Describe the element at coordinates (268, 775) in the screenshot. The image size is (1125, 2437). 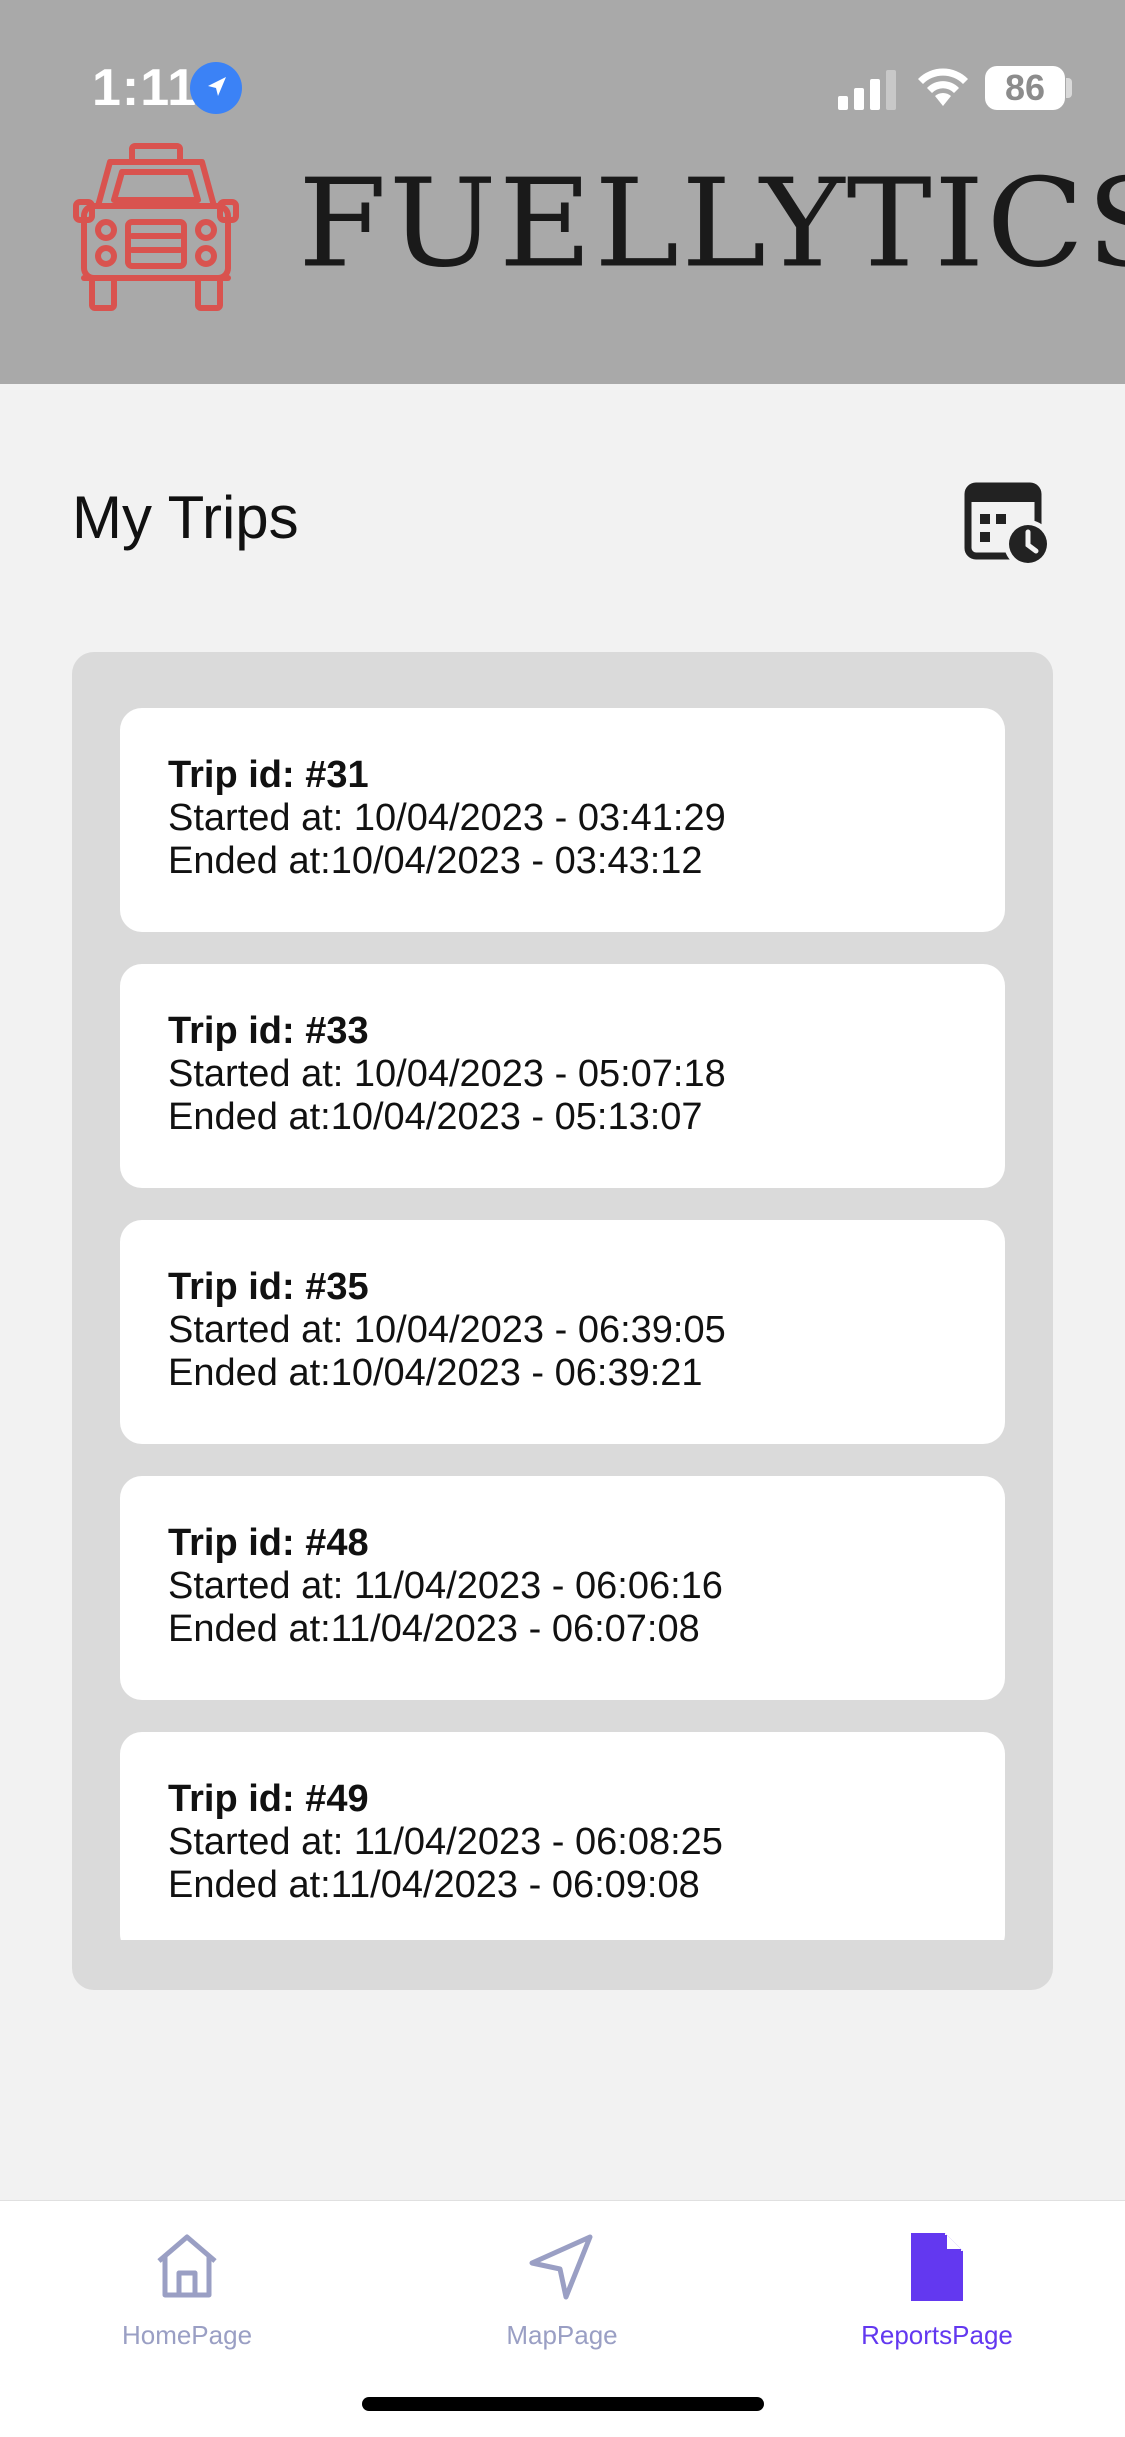
I see `trip-id: Trip id: #31` at that location.